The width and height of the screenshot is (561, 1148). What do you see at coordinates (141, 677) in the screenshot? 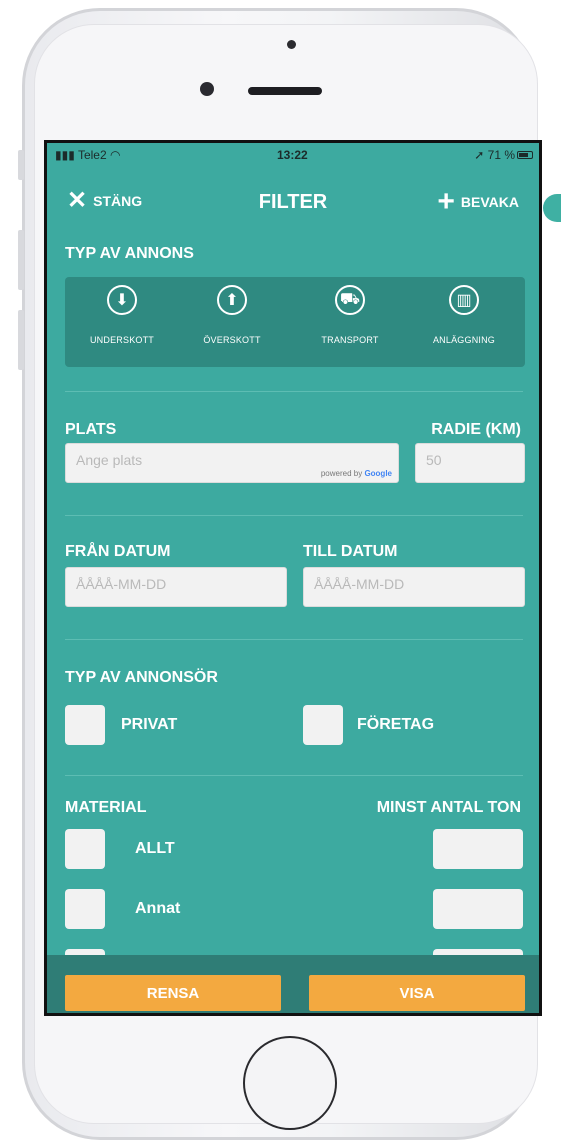
I see `advertiser-heading: TYP AV ANNONSÖR` at bounding box center [141, 677].